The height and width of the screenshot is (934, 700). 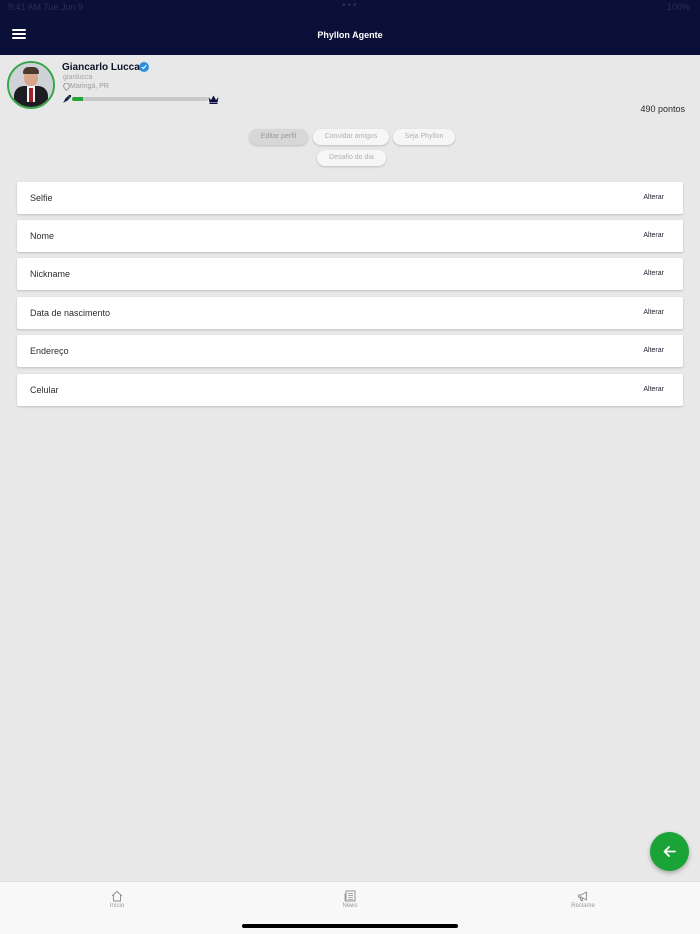 What do you see at coordinates (117, 906) in the screenshot?
I see `nav-label: Início` at bounding box center [117, 906].